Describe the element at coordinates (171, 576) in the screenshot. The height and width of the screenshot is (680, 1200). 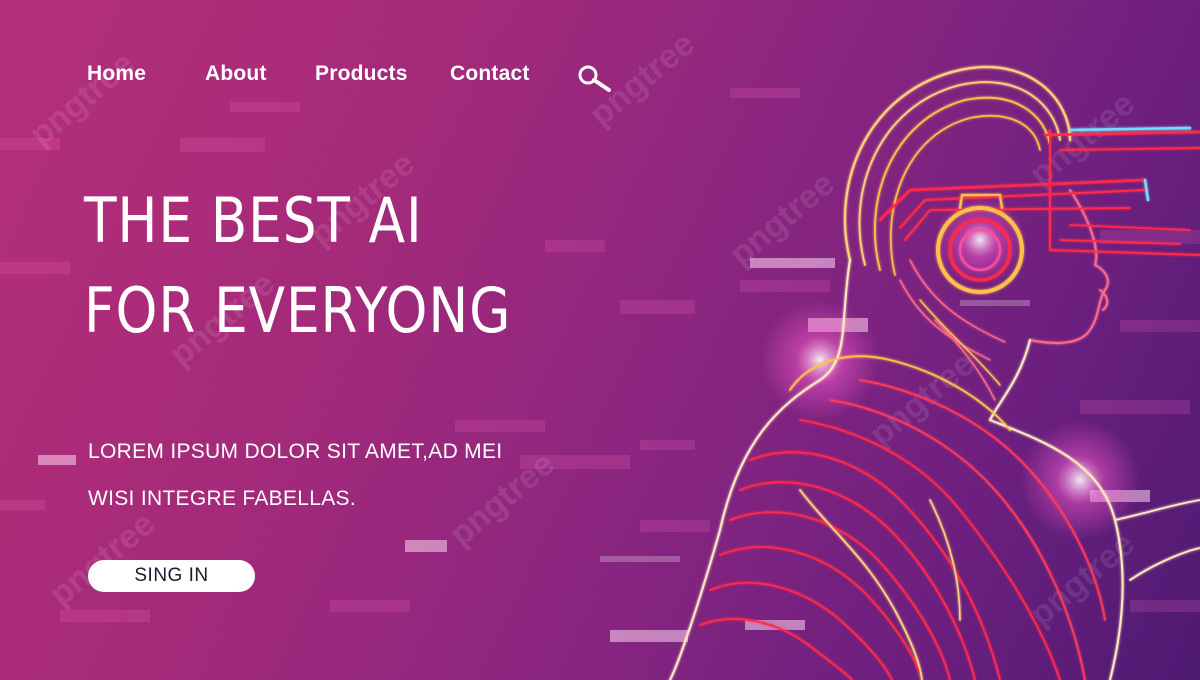
I see `sign-in-button: SING IN` at that location.